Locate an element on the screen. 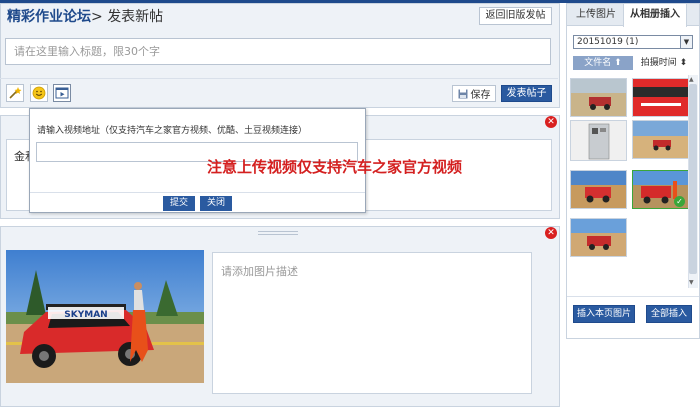  tab-upload-photo: 上传图片 is located at coordinates (596, 15).